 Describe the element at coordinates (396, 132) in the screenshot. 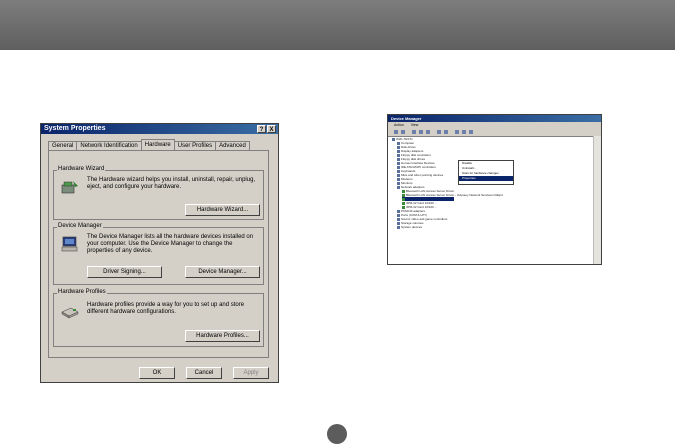

I see `back-icon` at that location.